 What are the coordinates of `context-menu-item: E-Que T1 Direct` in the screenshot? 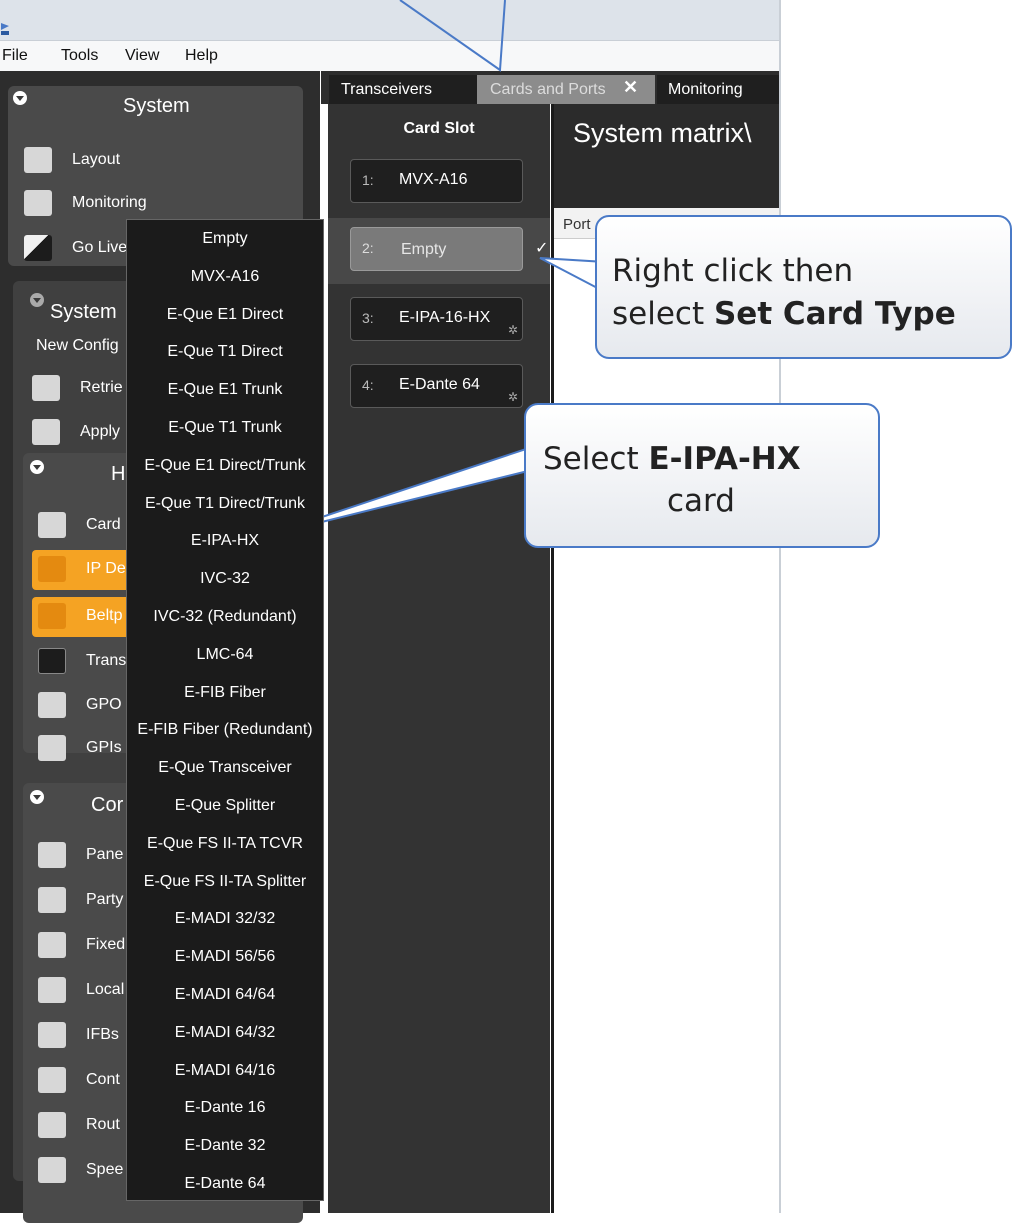 It's located at (225, 352).